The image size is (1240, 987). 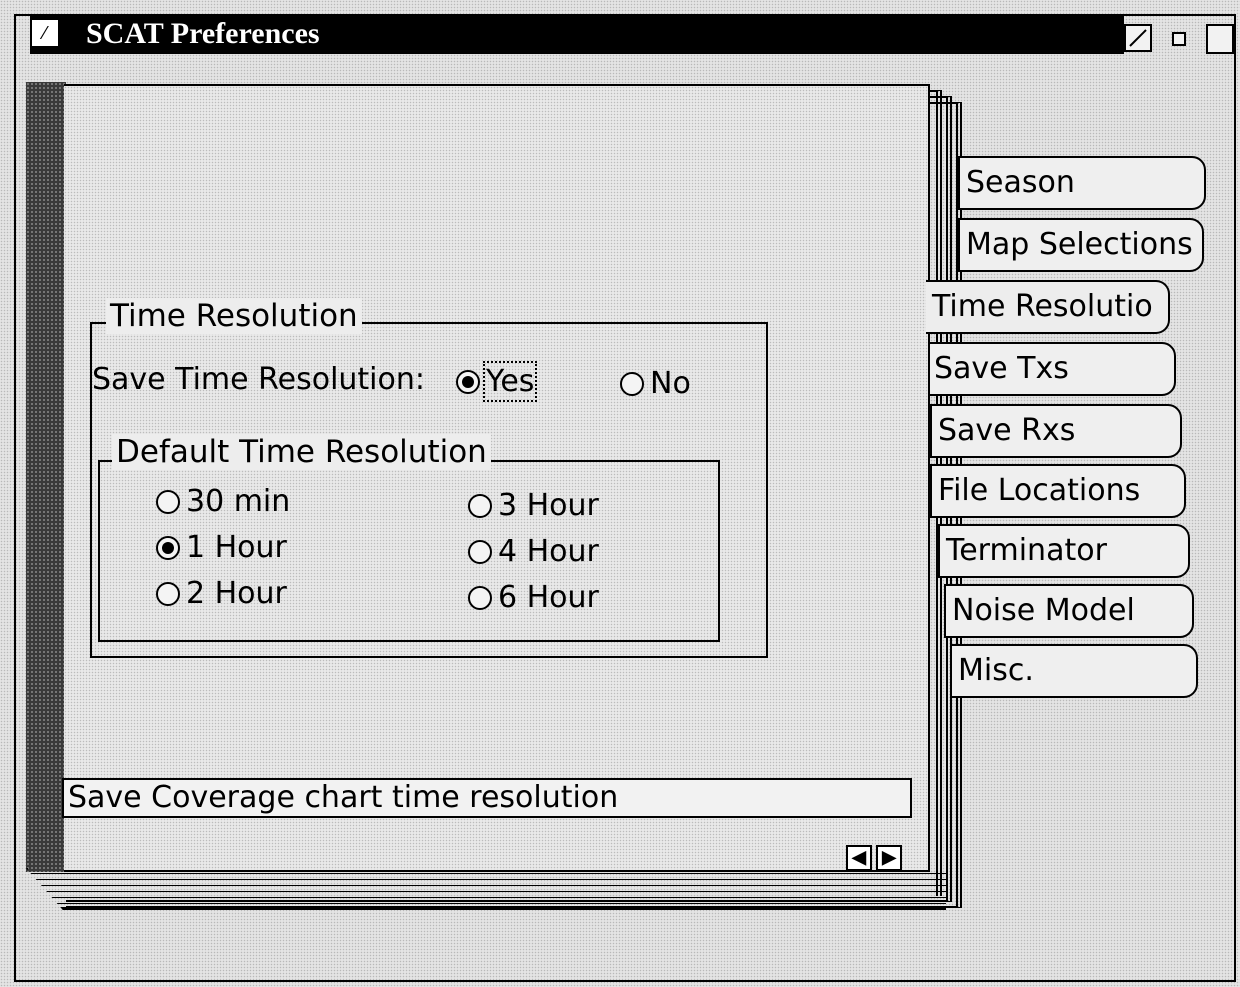 I want to click on save-no-radio: No, so click(x=655, y=383).